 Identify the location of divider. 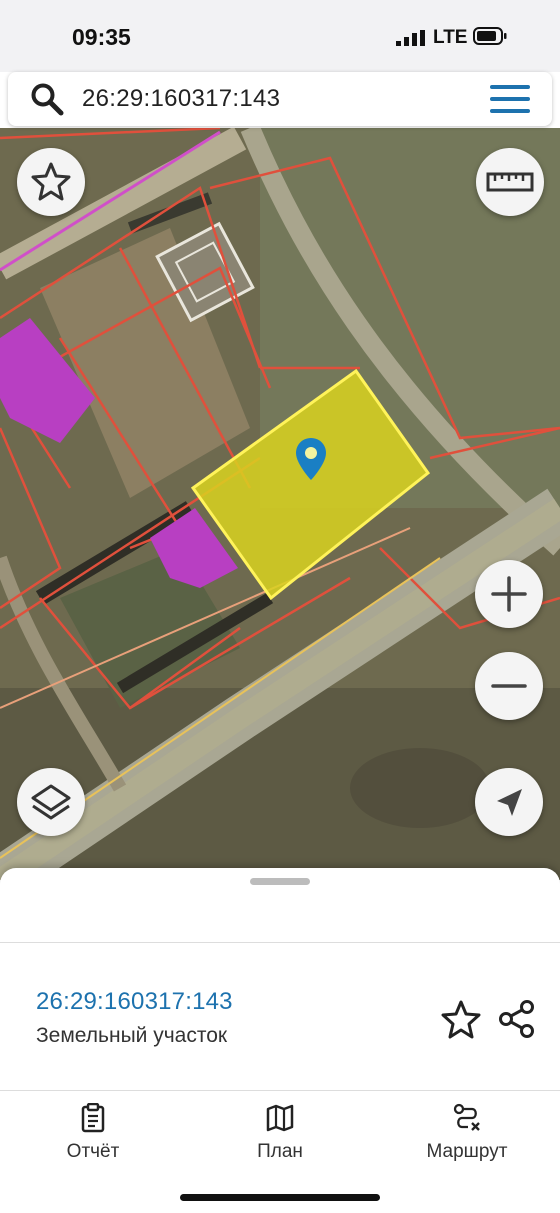
(280, 942).